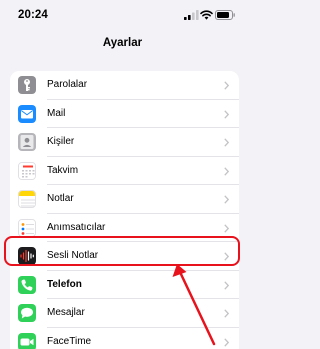  Describe the element at coordinates (124, 171) in the screenshot. I see `settings-row-calendar: Takvim` at that location.